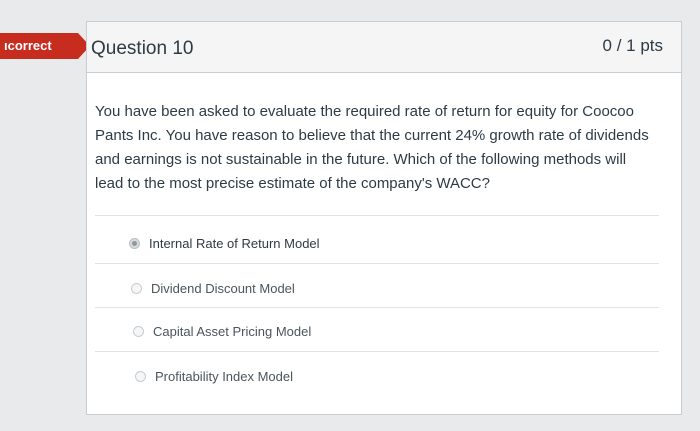 The height and width of the screenshot is (431, 700). What do you see at coordinates (632, 45) in the screenshot?
I see `question-points: 0 / 1 pts` at bounding box center [632, 45].